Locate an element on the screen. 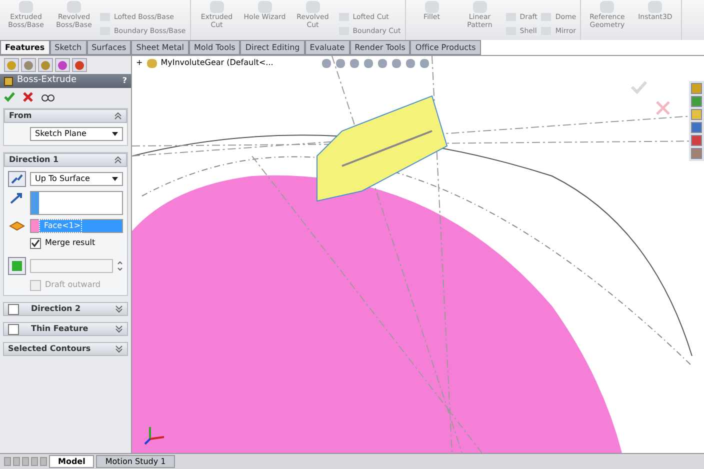  close-icon is located at coordinates (663, 108).